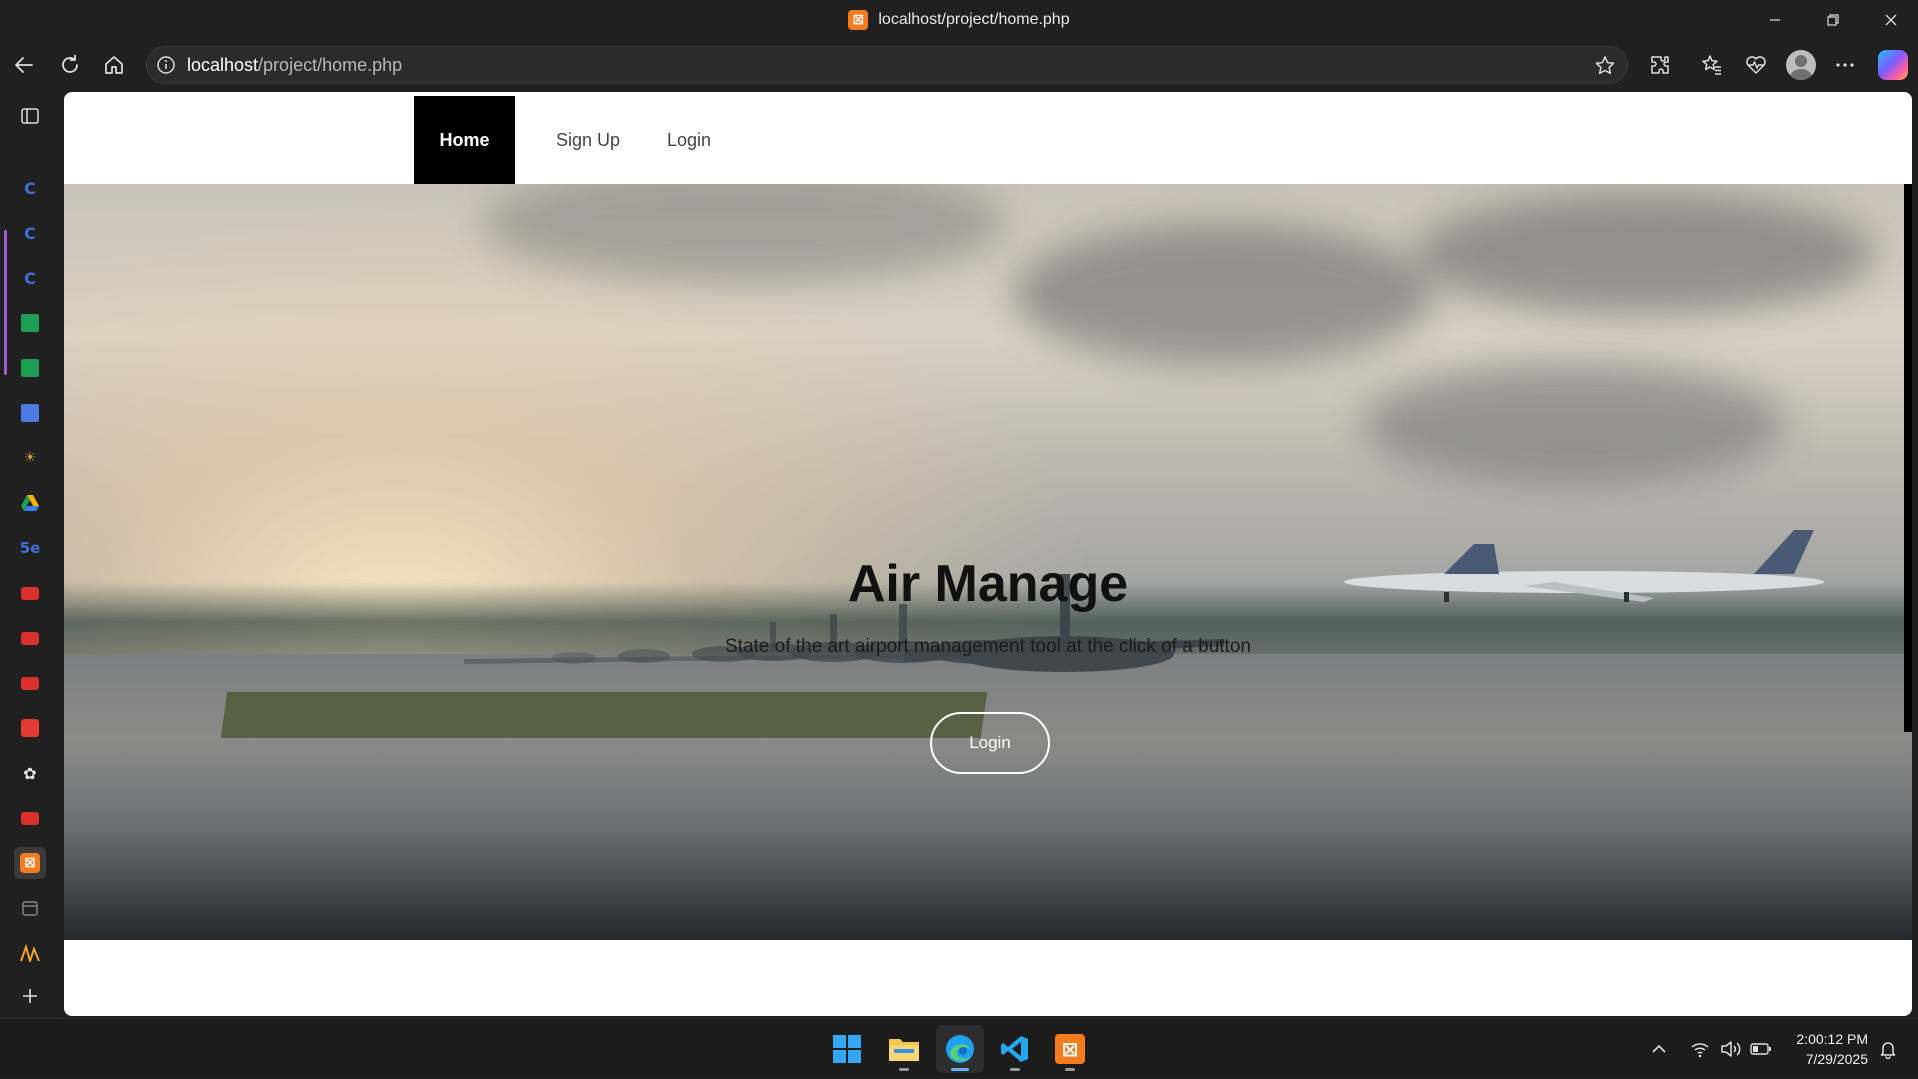 The height and width of the screenshot is (1079, 1918). Describe the element at coordinates (1605, 66) in the screenshot. I see `favorite-star-icon` at that location.